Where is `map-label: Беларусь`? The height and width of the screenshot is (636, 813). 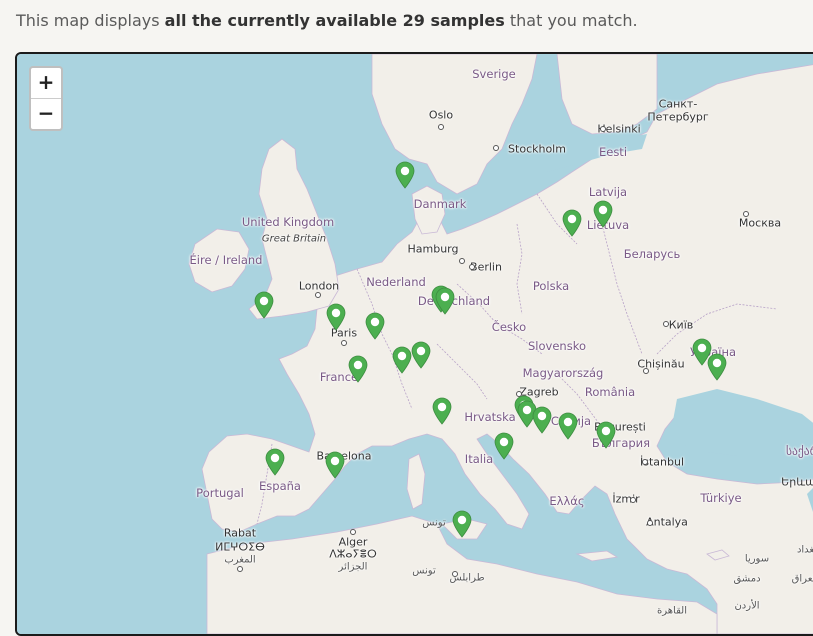
map-label: Беларусь is located at coordinates (652, 254).